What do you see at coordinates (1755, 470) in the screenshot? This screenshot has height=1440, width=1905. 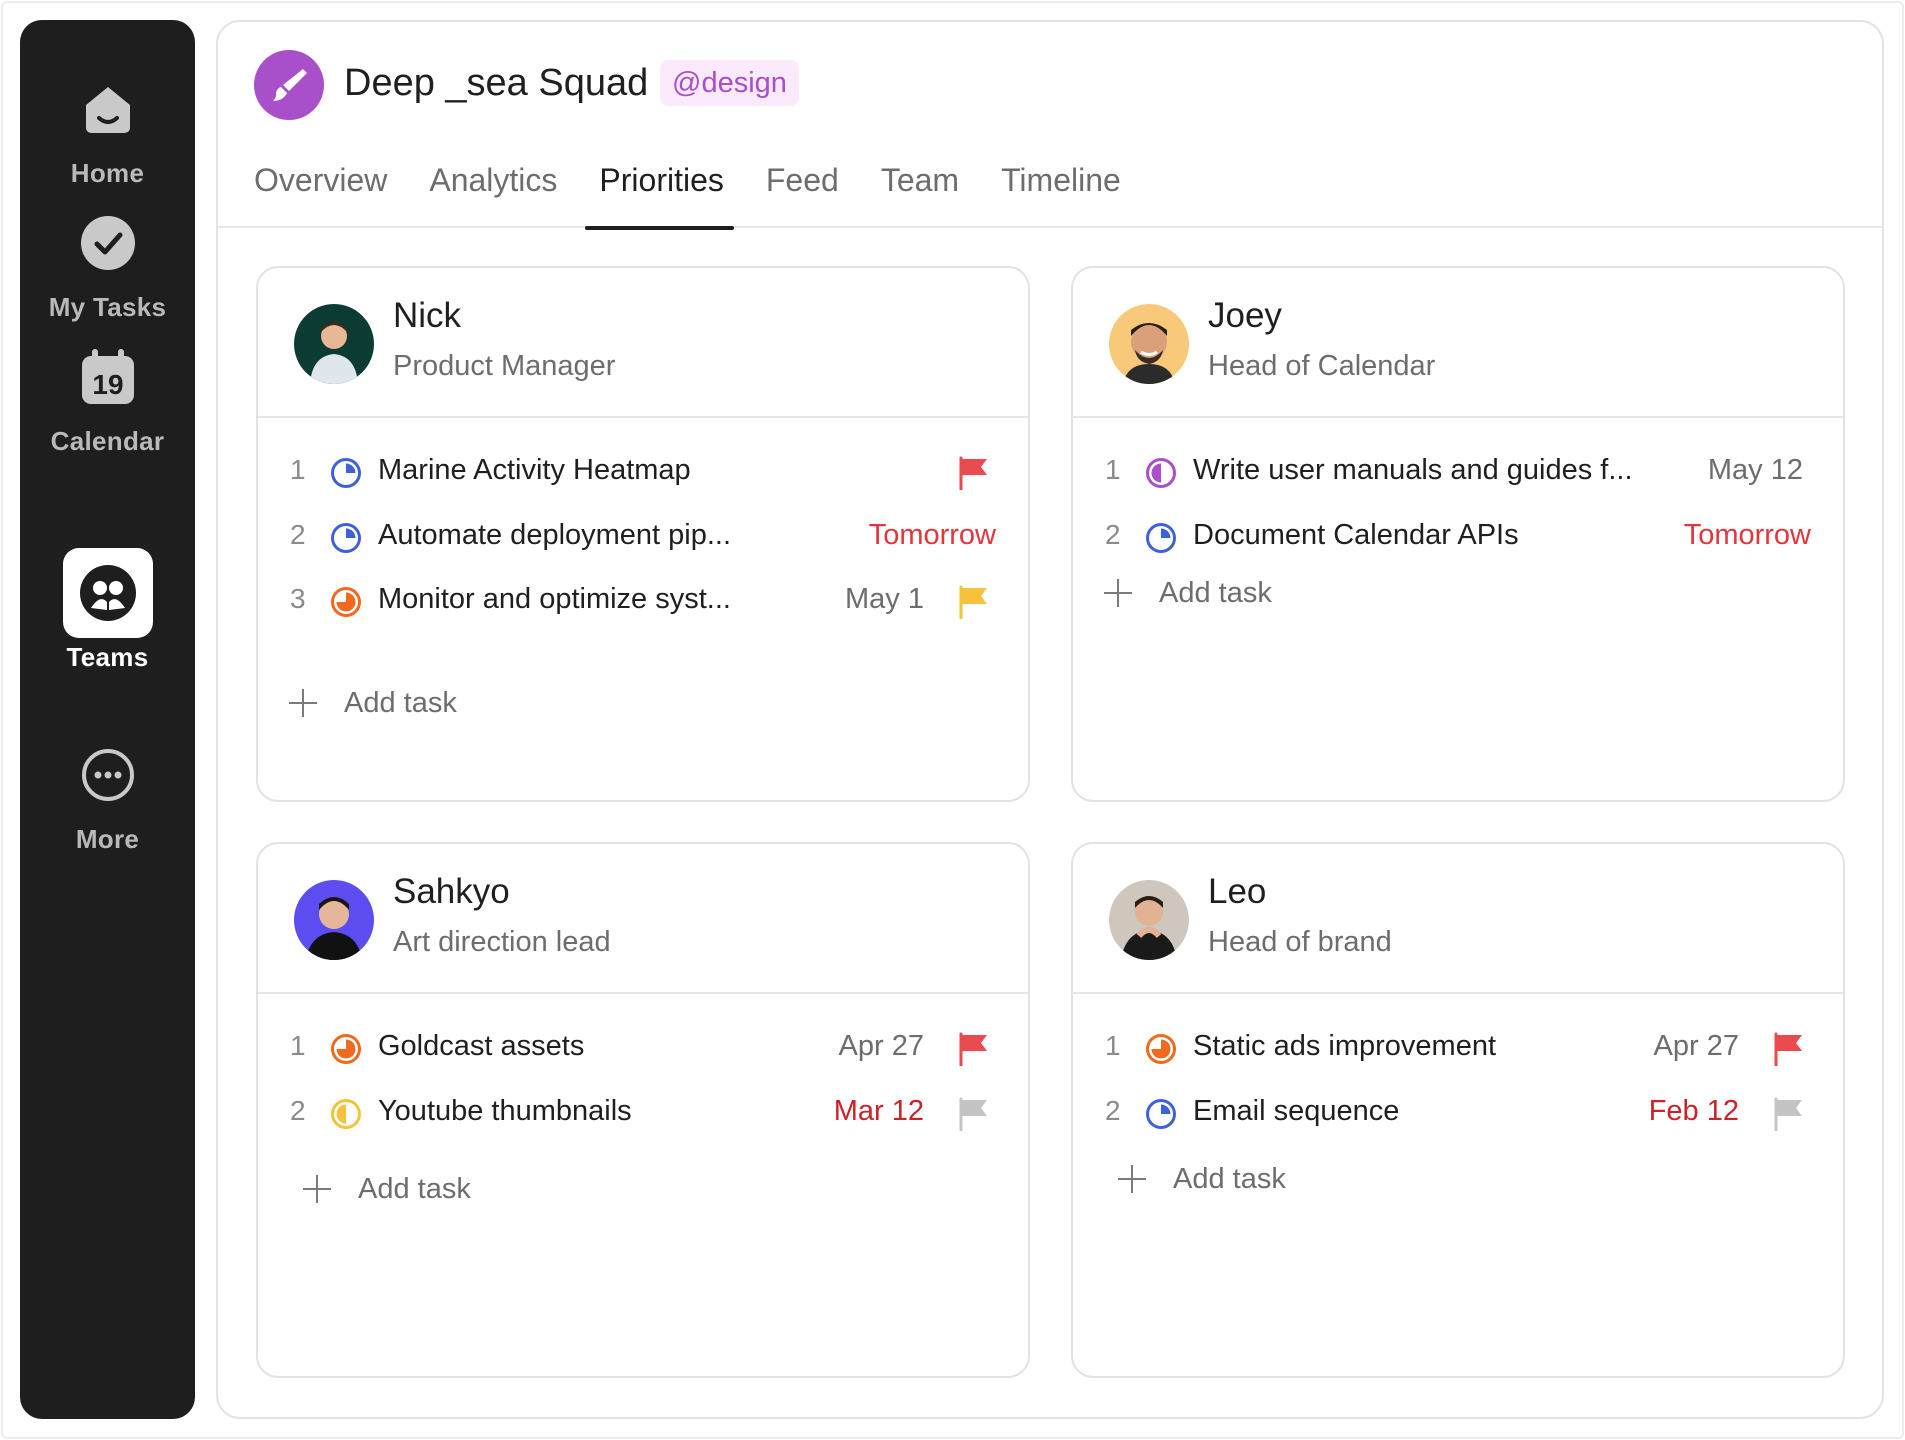 I see `task-due-date: May 12` at bounding box center [1755, 470].